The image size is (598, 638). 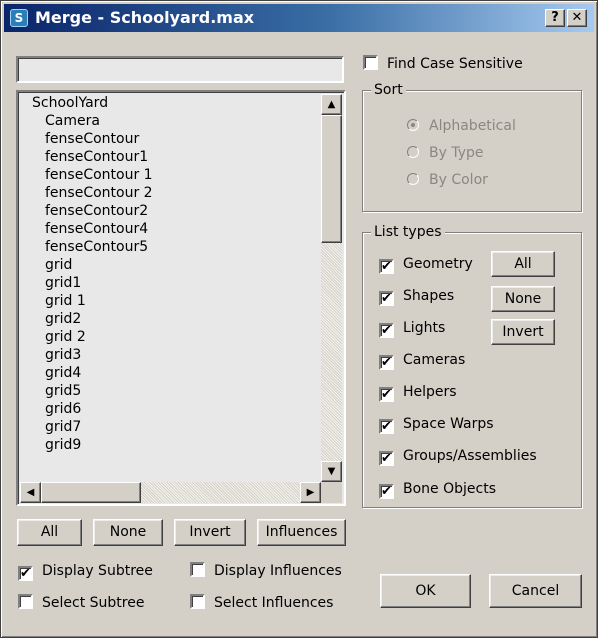 I want to click on select-influences-button: Influences, so click(x=301, y=532).